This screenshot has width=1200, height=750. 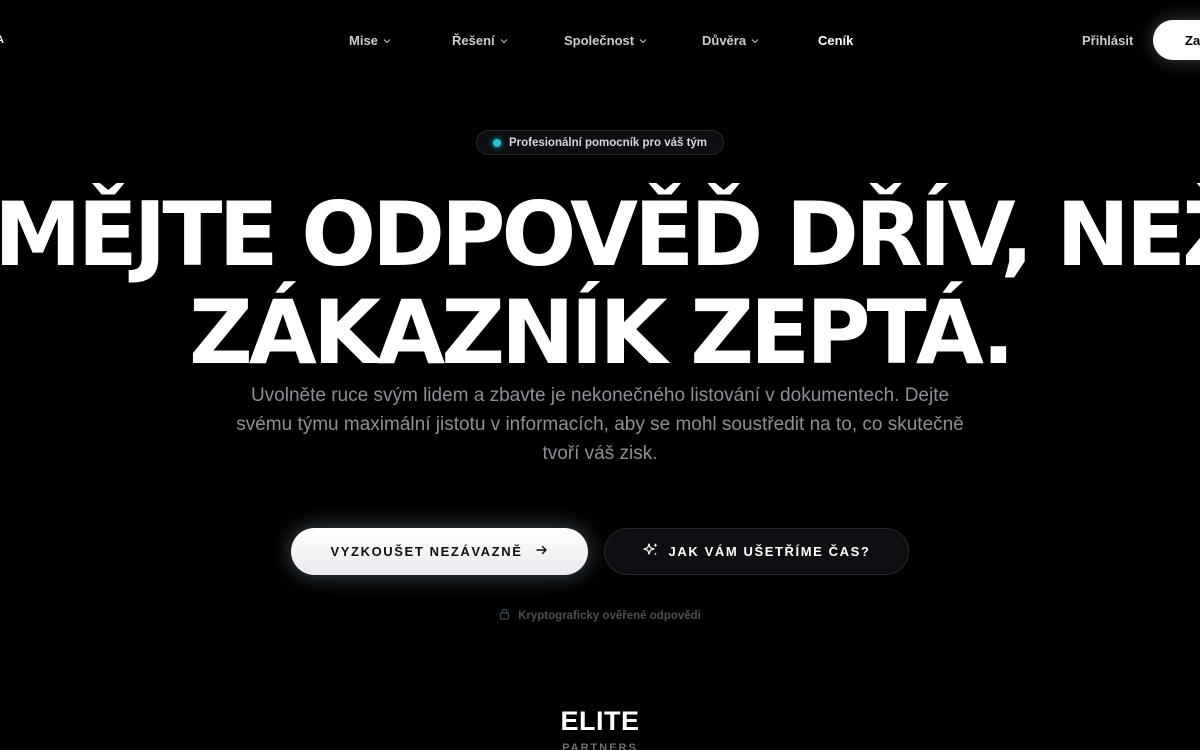 I want to click on nav-item-spolecnost: Společnost, so click(x=605, y=40).